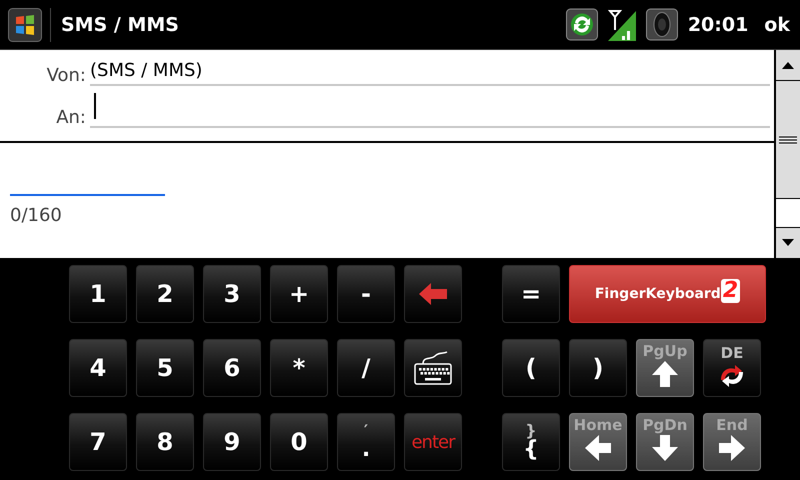 The image size is (800, 480). I want to click on scroll-up-icon, so click(788, 65).